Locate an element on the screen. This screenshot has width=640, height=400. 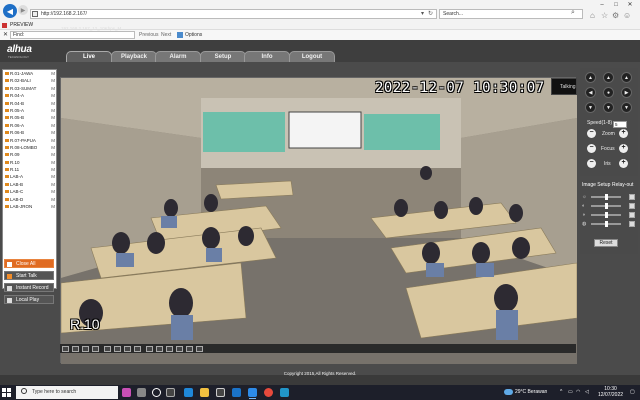
tab-info: Info is located at coordinates (267, 56).